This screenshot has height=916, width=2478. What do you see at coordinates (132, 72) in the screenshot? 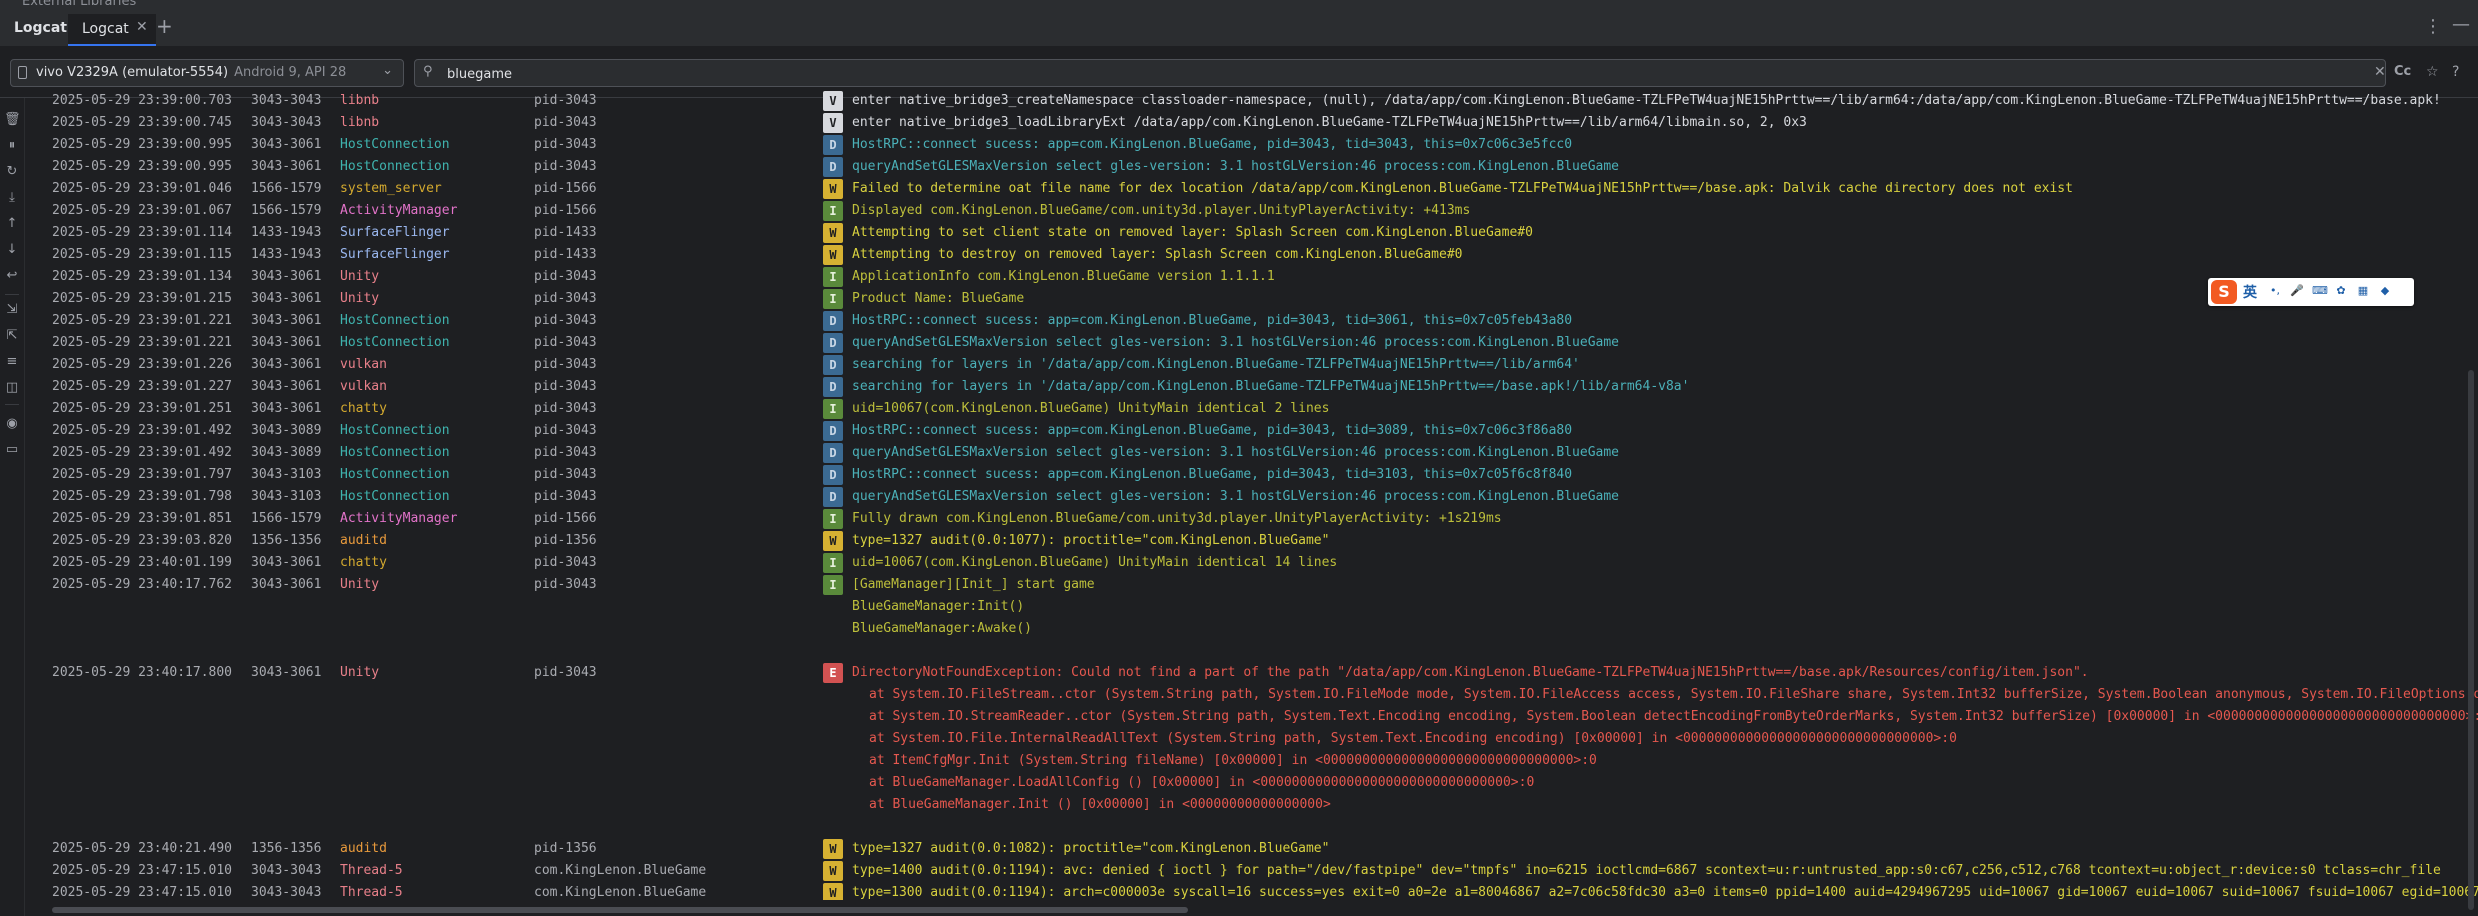
I see `device-name: vivo V2329A (emulator-5554)` at bounding box center [132, 72].